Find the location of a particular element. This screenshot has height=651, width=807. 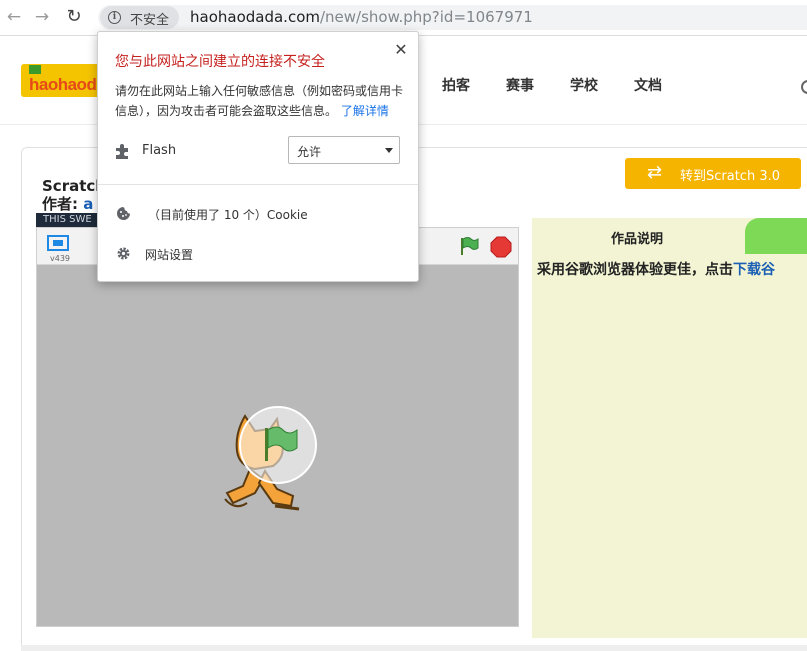

chevron-down-icon is located at coordinates (389, 150).